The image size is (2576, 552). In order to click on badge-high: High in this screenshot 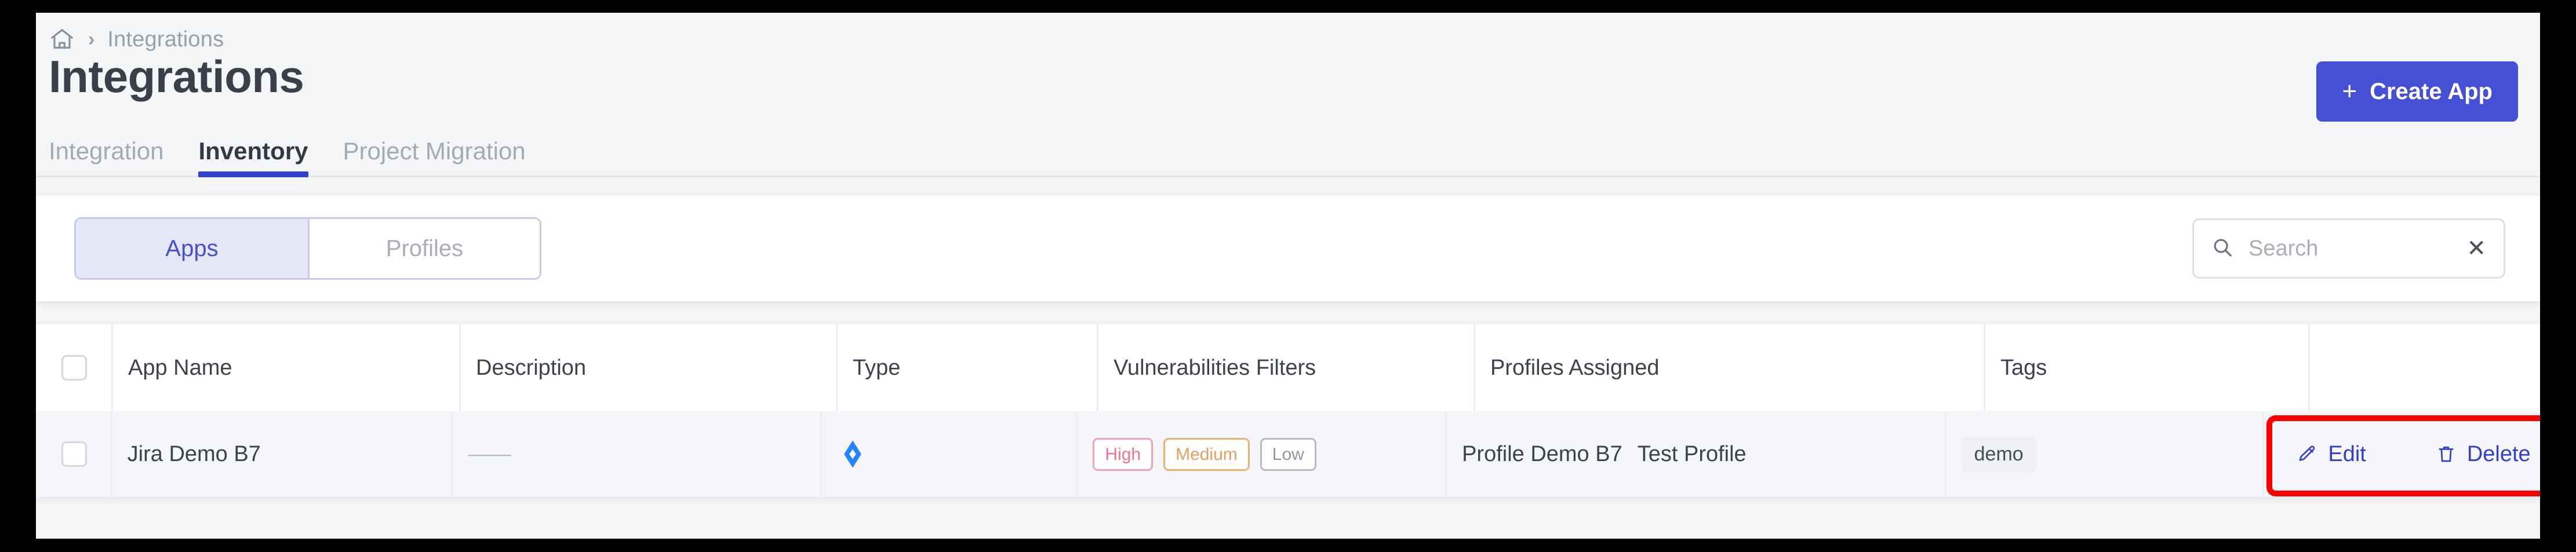, I will do `click(1123, 454)`.